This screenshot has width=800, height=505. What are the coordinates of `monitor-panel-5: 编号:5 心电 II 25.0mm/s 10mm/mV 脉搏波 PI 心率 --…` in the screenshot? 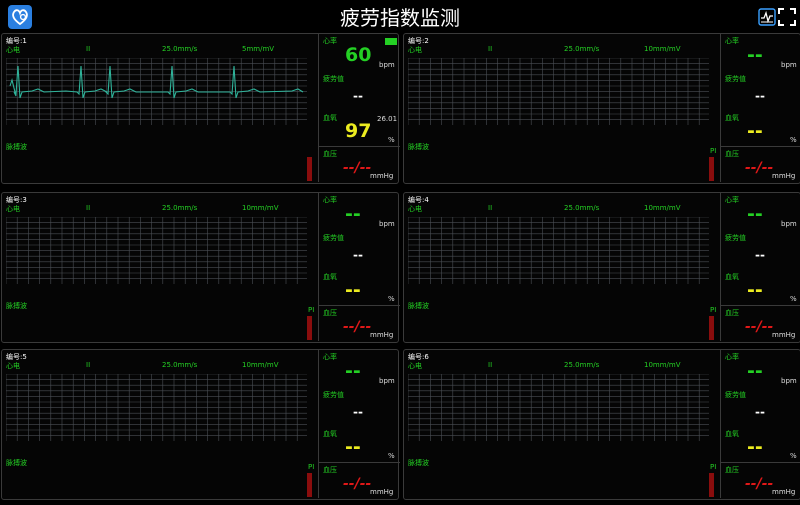 It's located at (200, 424).